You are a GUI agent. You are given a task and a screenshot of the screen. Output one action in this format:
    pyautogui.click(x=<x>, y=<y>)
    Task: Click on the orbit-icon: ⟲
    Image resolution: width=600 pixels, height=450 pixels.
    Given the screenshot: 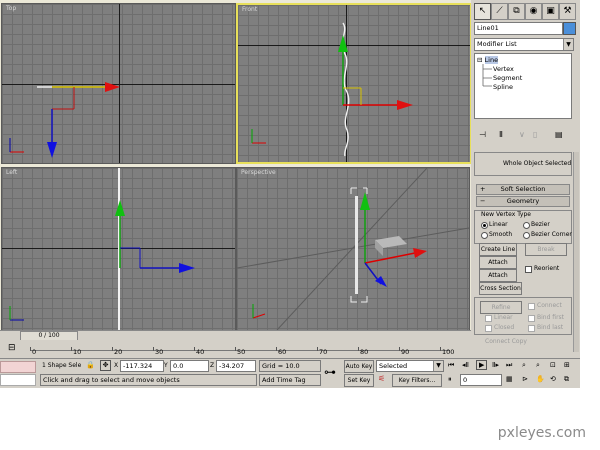 What is the action you would take?
    pyautogui.click(x=553, y=379)
    